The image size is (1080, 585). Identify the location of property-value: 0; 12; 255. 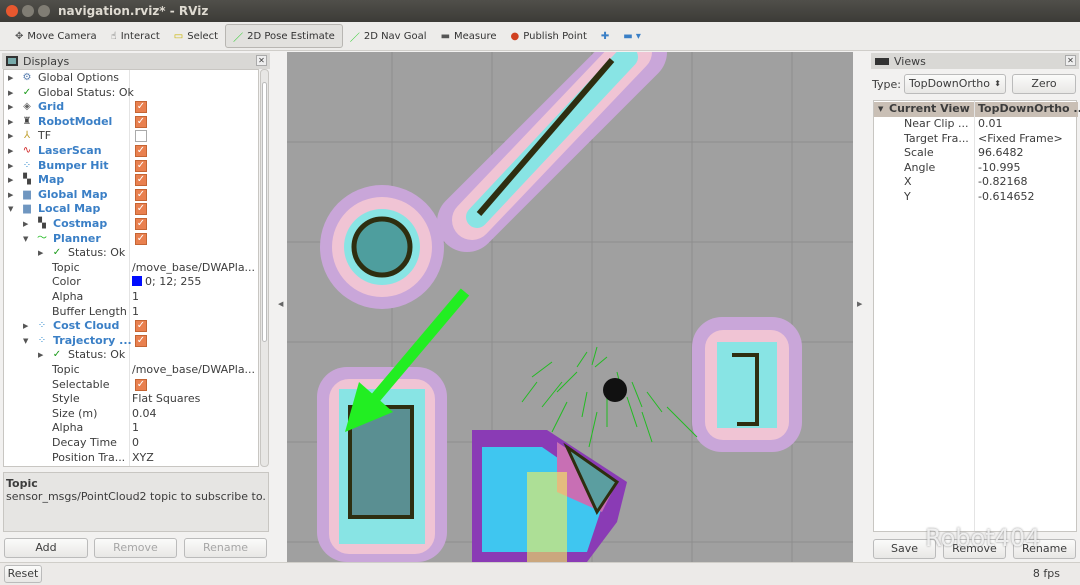
(173, 281).